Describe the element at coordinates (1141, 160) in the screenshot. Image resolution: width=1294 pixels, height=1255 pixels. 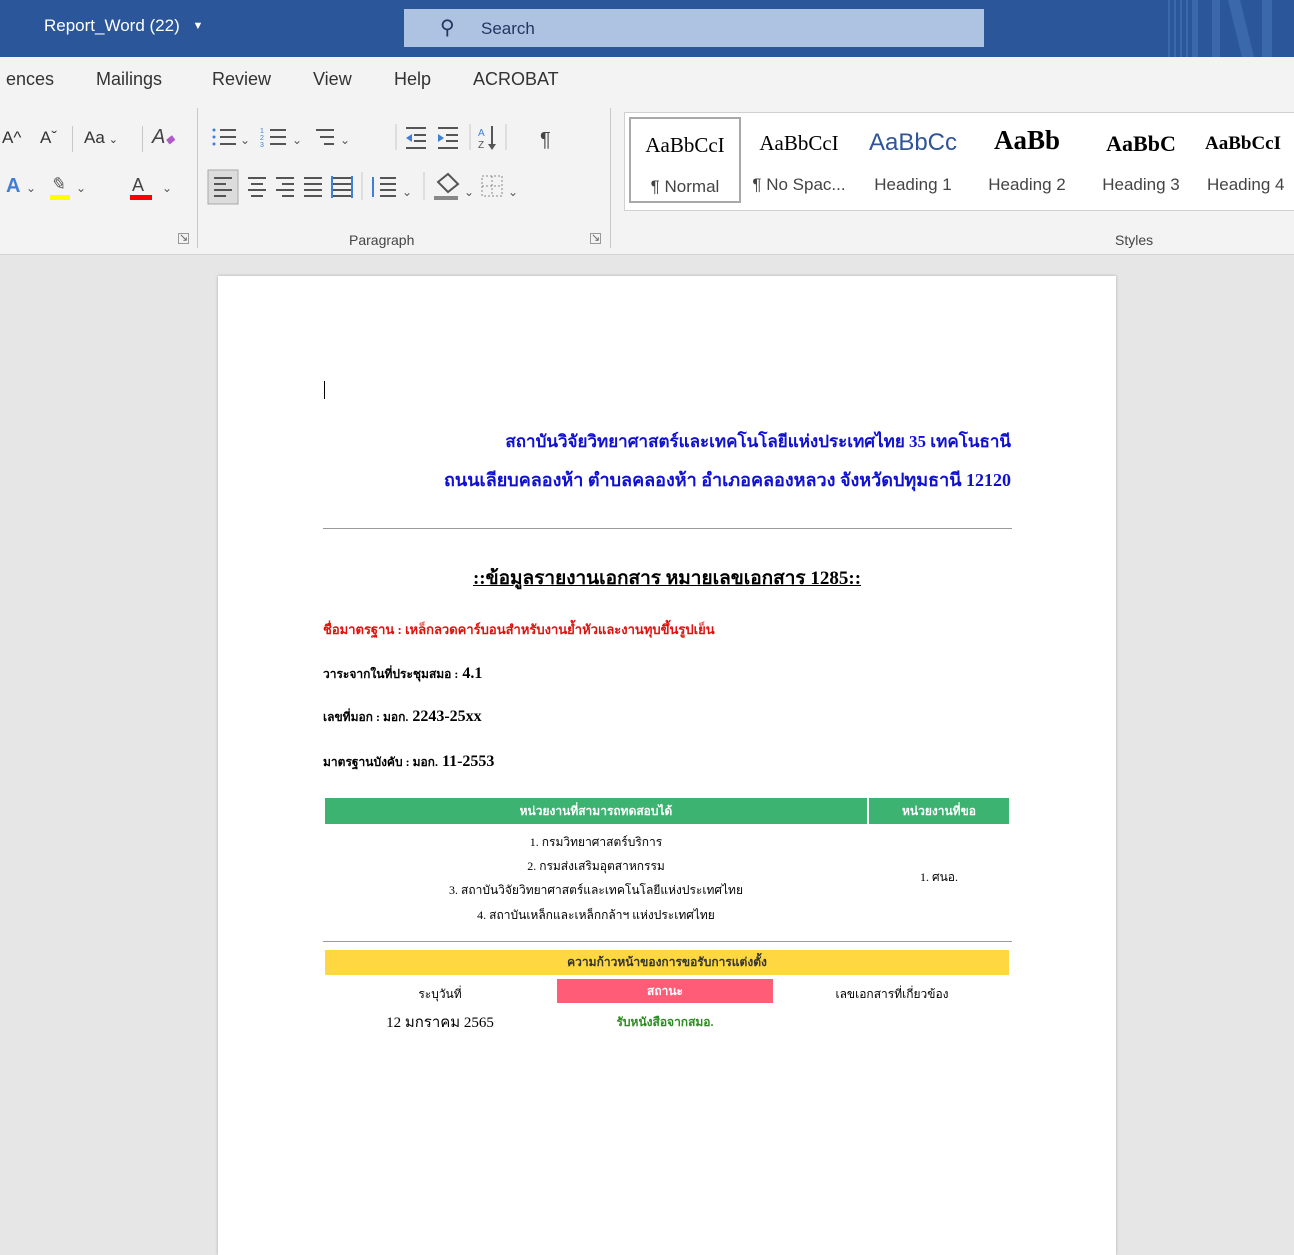
I see `style-heading-3: AaBbC Heading 3` at that location.